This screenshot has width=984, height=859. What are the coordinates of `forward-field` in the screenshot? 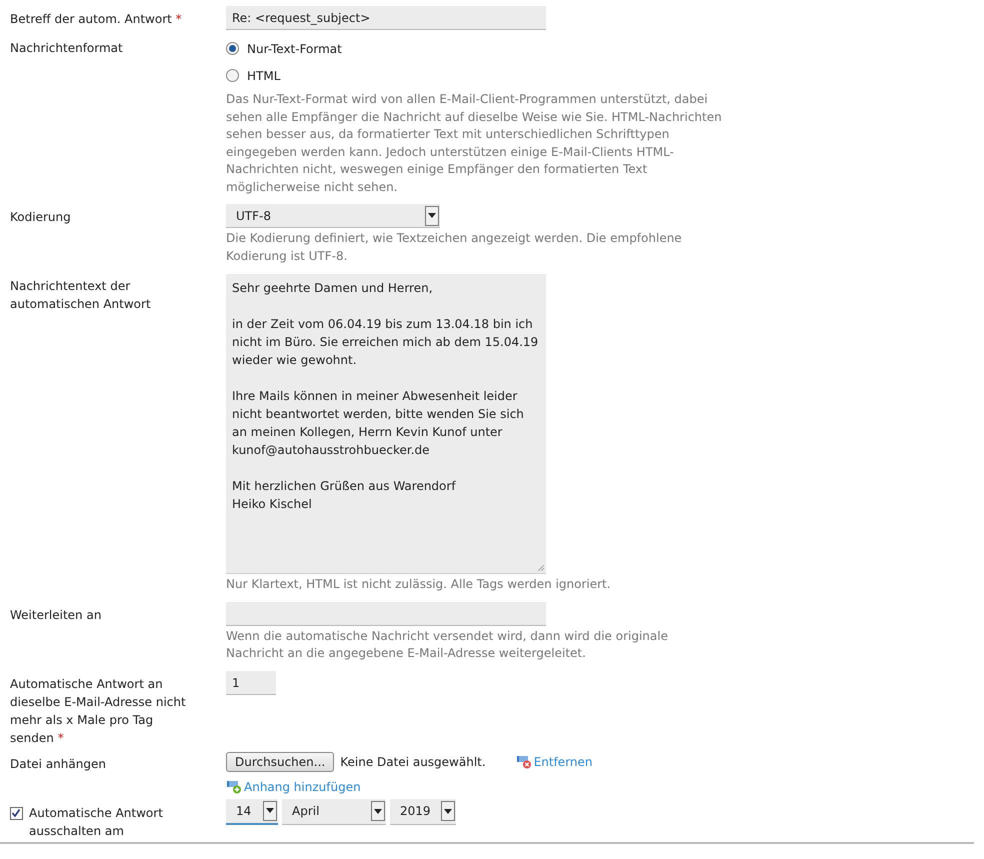 It's located at (386, 614).